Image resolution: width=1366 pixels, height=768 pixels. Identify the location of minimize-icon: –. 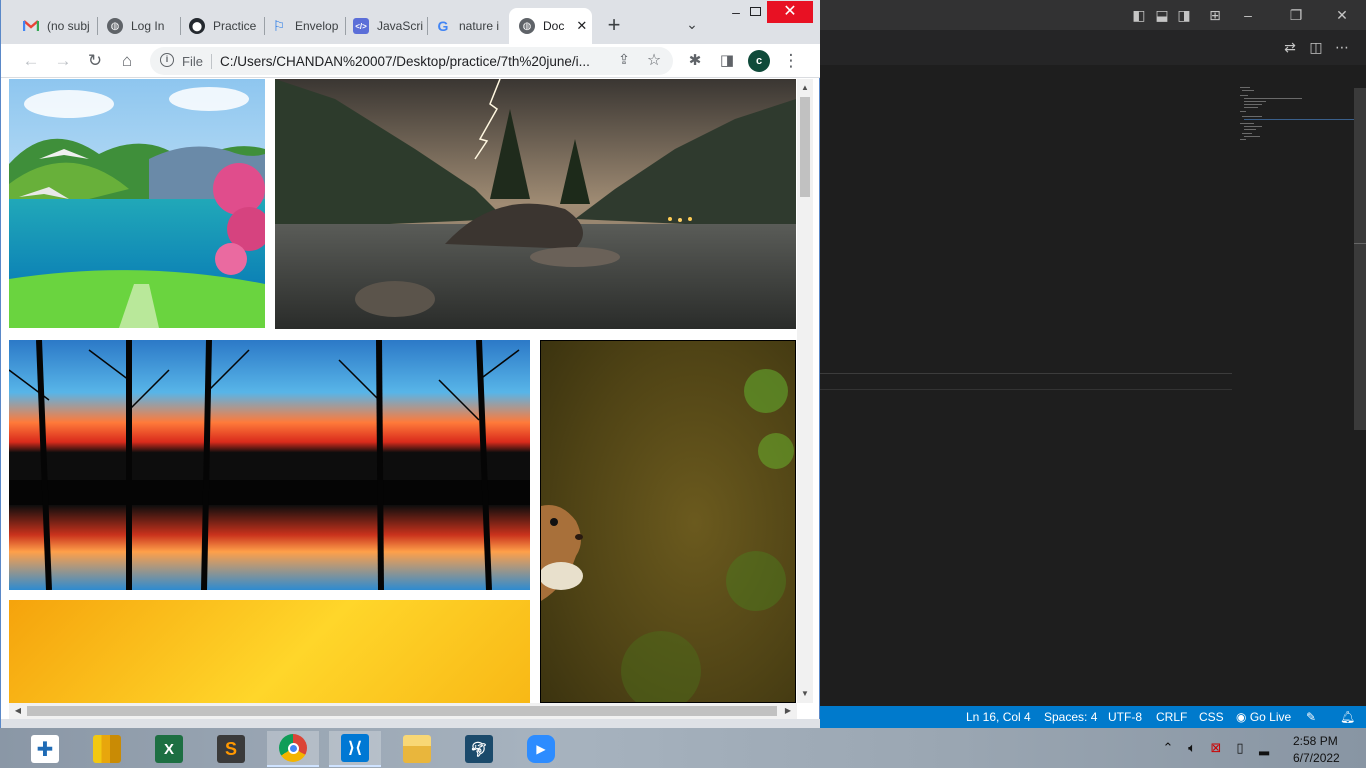
(1248, 15).